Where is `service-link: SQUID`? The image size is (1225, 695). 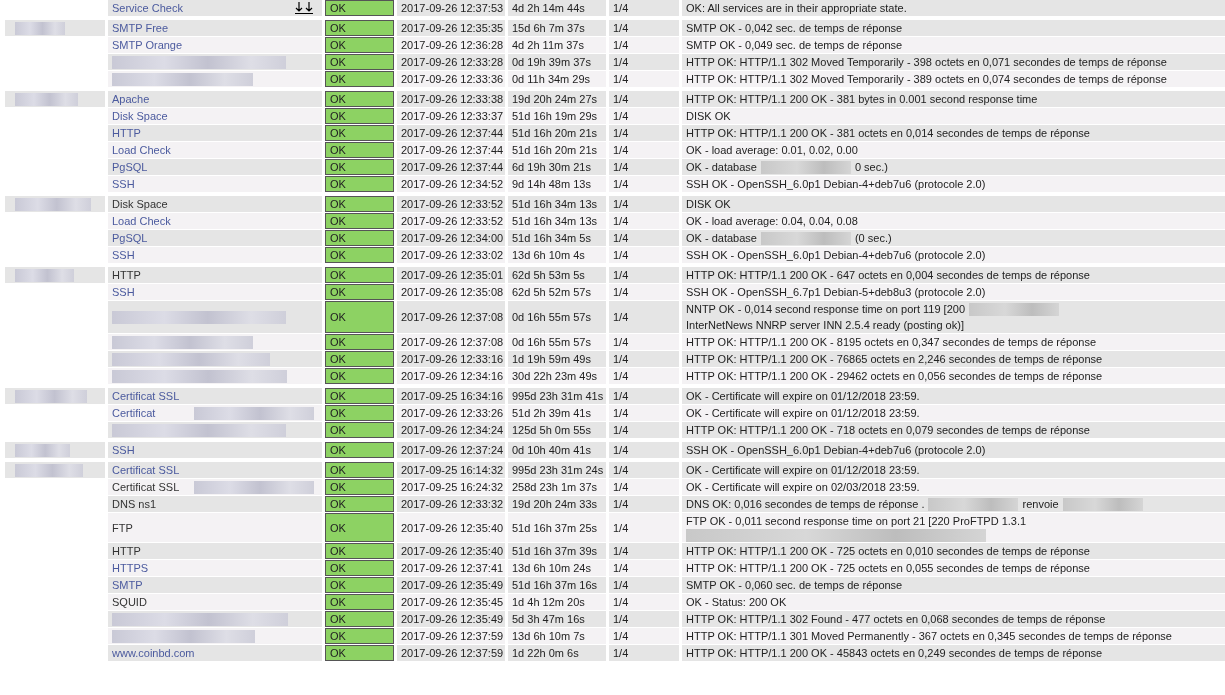
service-link: SQUID is located at coordinates (129, 602).